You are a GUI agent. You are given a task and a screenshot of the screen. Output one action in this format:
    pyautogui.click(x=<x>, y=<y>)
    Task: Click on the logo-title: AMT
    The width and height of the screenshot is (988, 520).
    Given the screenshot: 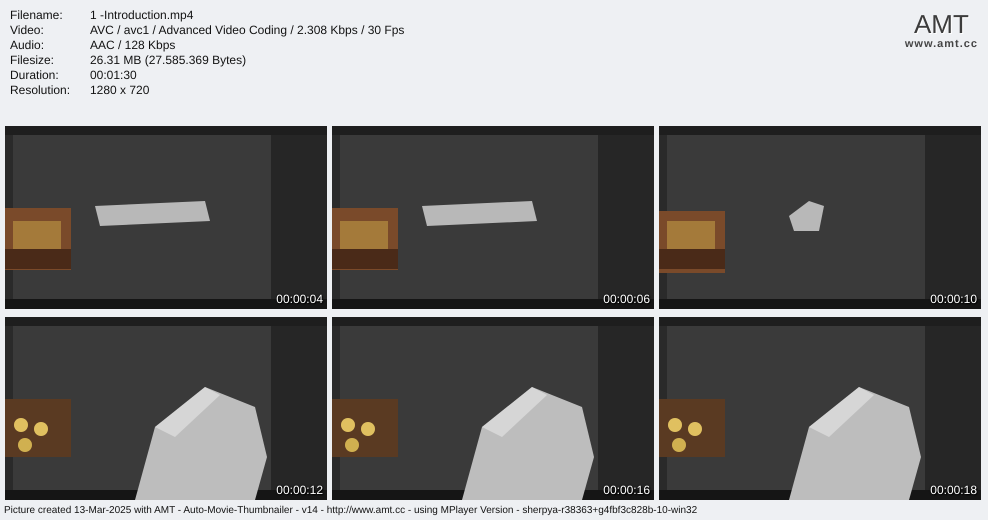 What is the action you would take?
    pyautogui.click(x=941, y=24)
    